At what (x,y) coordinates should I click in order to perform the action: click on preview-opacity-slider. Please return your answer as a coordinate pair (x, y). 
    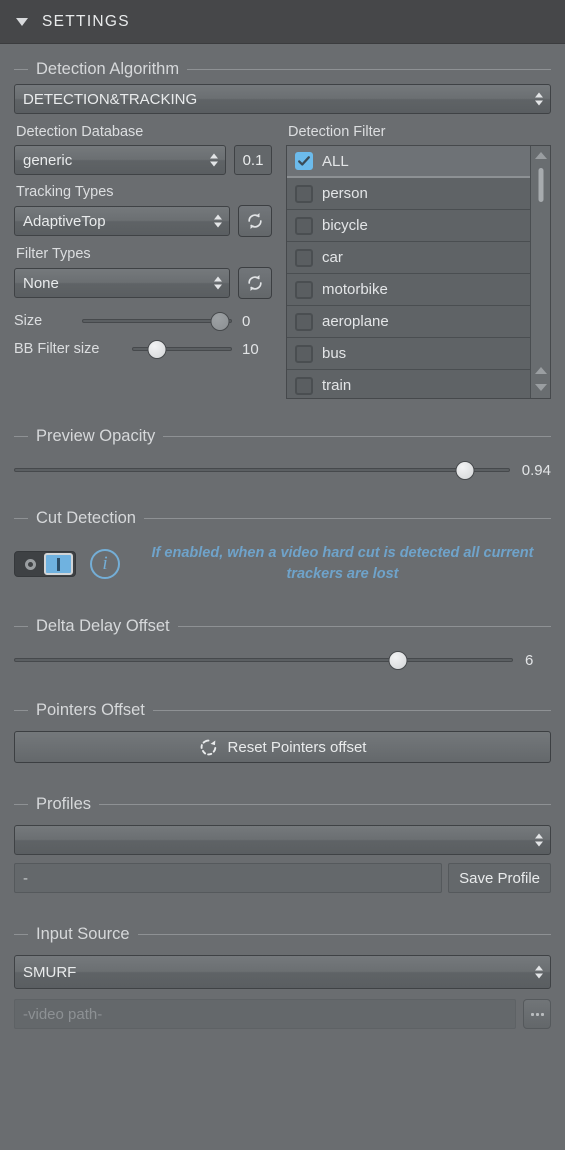
    Looking at the image, I should click on (262, 470).